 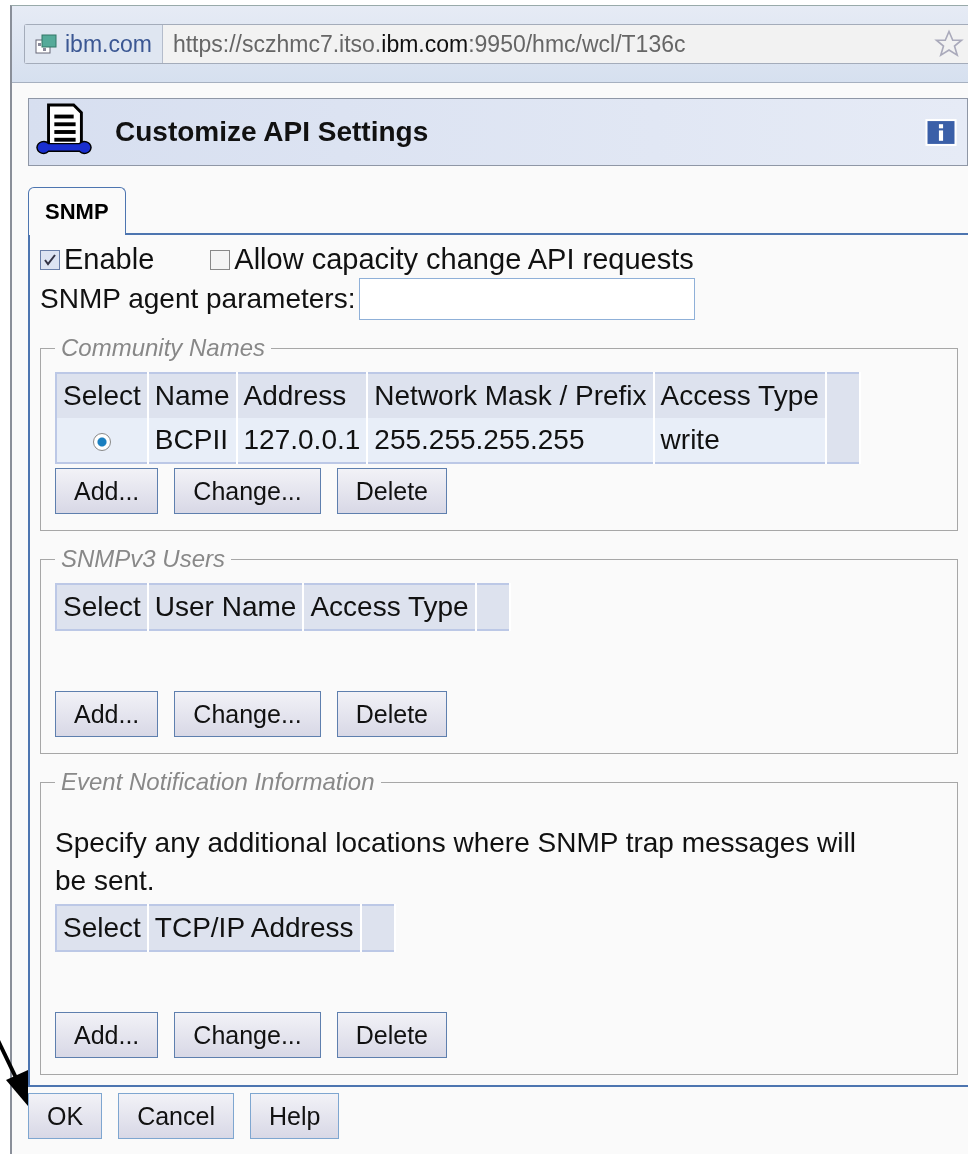 I want to click on table-cell: 127.0.0.1, so click(x=302, y=440).